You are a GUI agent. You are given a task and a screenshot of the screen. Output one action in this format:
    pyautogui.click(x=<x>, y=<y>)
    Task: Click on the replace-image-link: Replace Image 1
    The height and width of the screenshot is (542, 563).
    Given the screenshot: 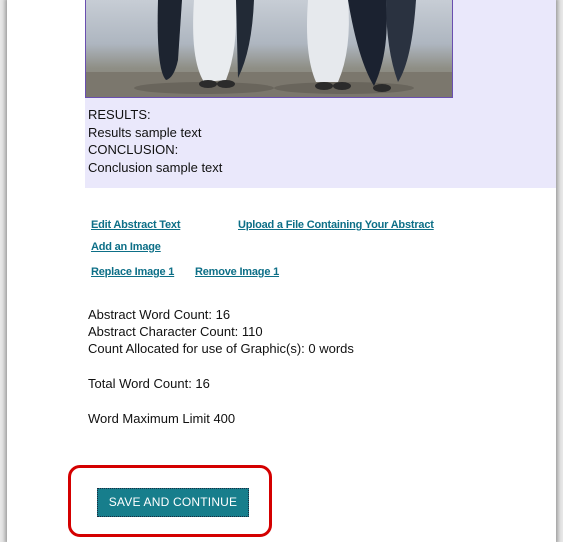 What is the action you would take?
    pyautogui.click(x=132, y=272)
    